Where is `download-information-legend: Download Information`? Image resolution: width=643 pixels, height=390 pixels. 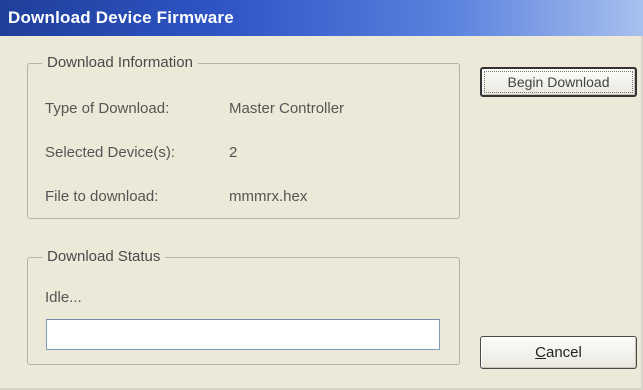 download-information-legend: Download Information is located at coordinates (120, 62).